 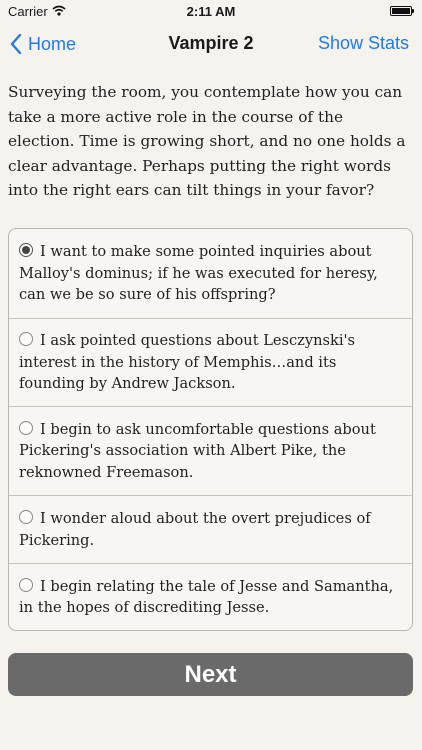 I want to click on show-stats-button: Show Stats, so click(x=363, y=43).